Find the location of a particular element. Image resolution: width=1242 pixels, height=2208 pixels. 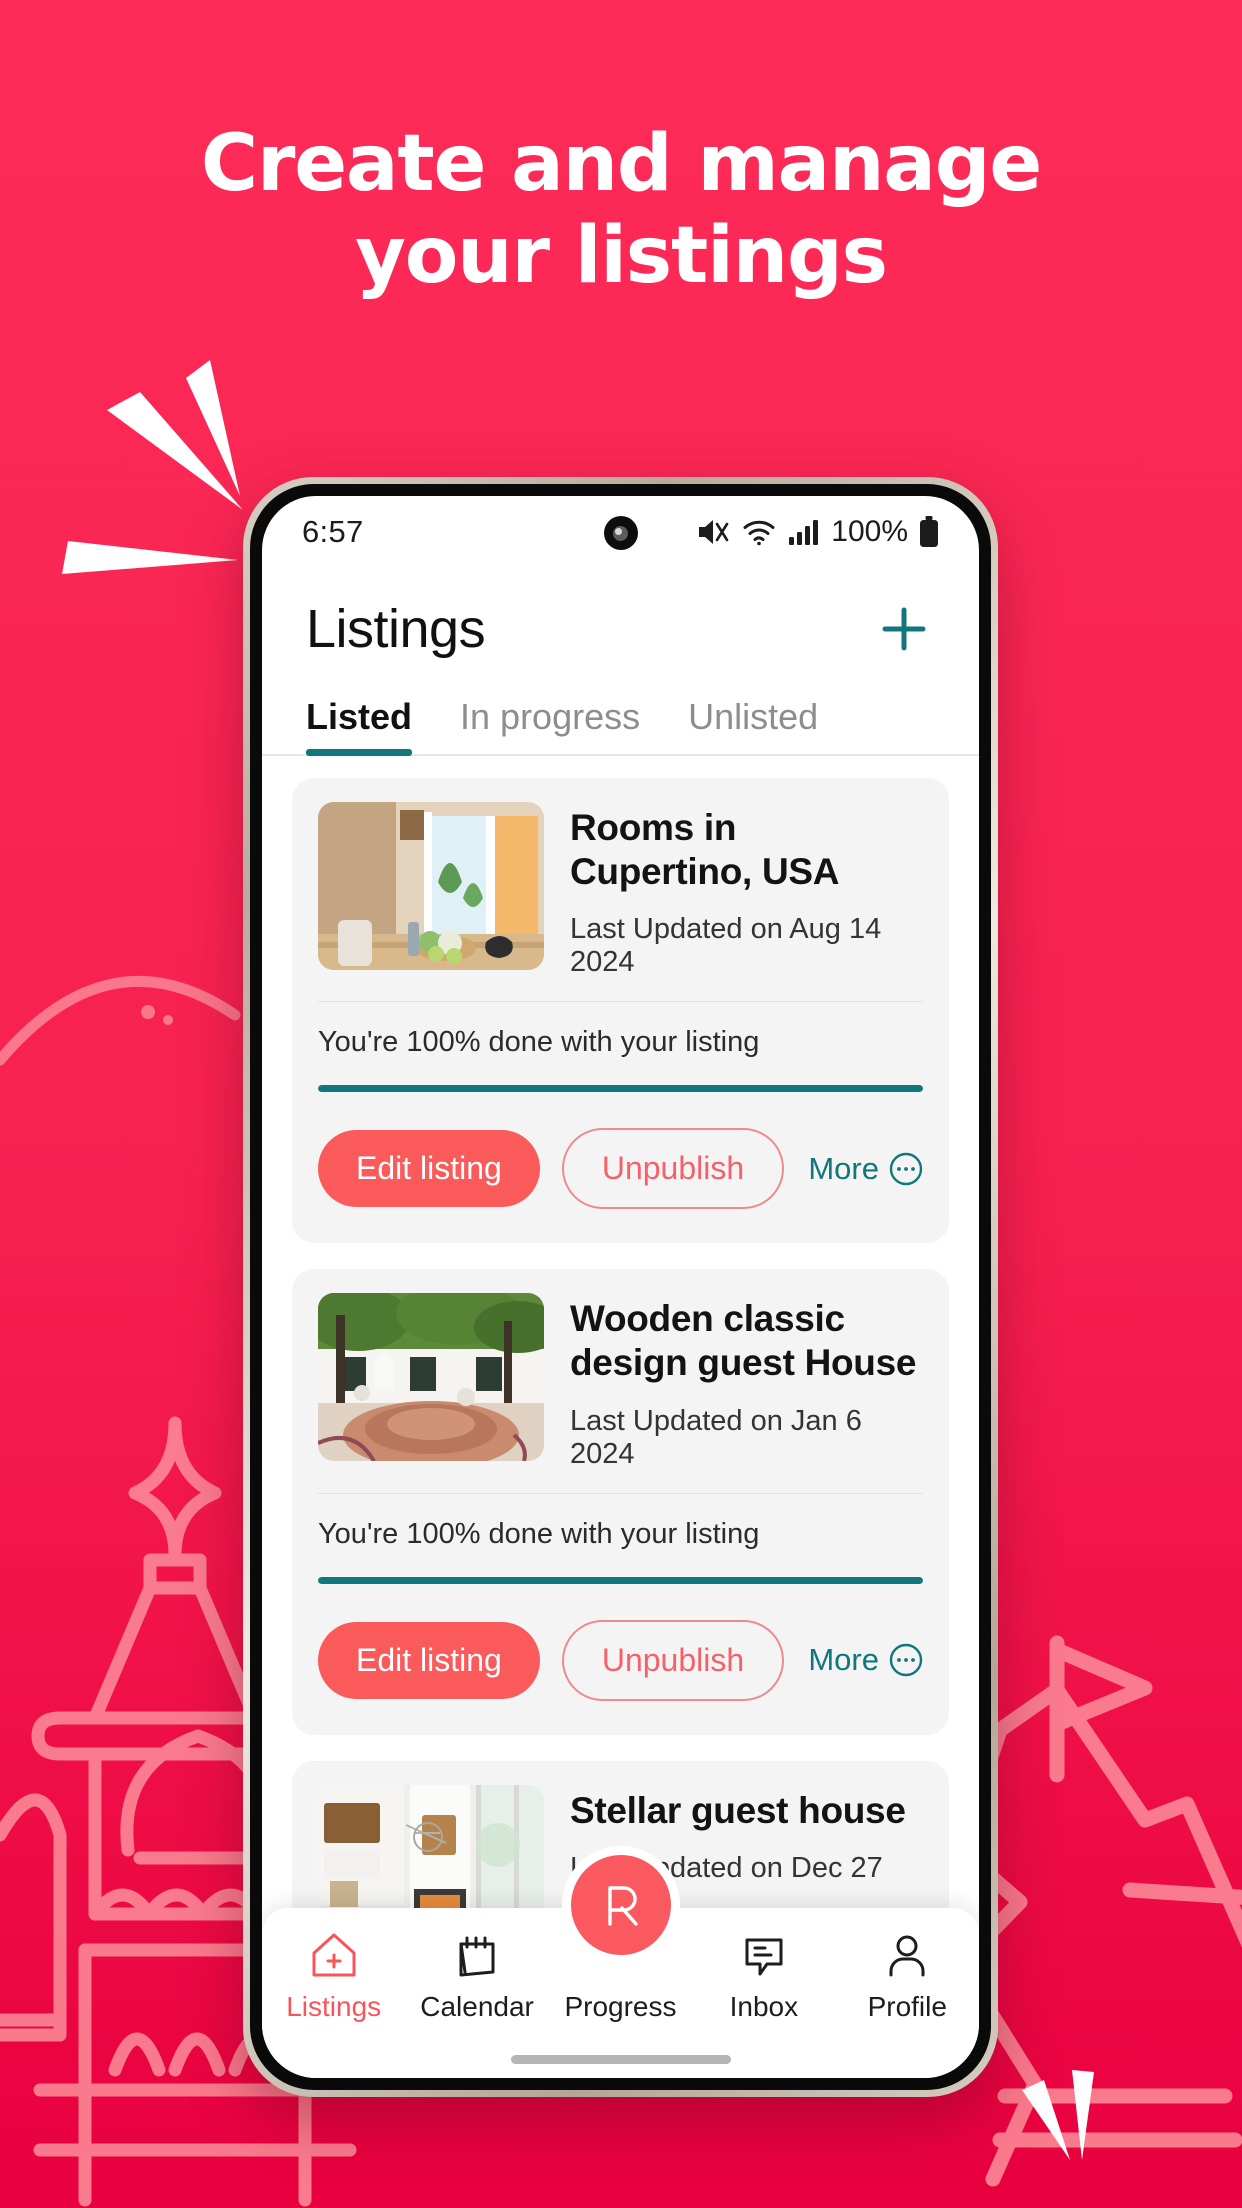

nav-item-listings: Listings is located at coordinates (334, 1975).